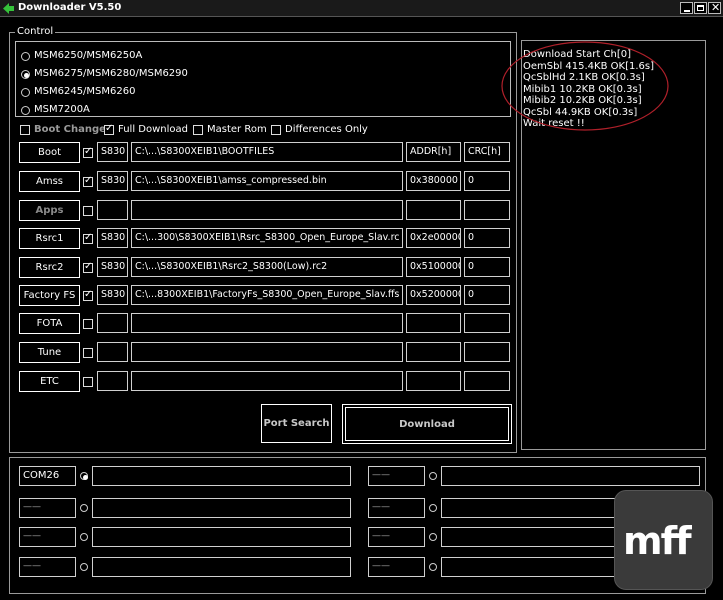 The height and width of the screenshot is (600, 723). I want to click on file-button-label: Rsrc1, so click(49, 238).